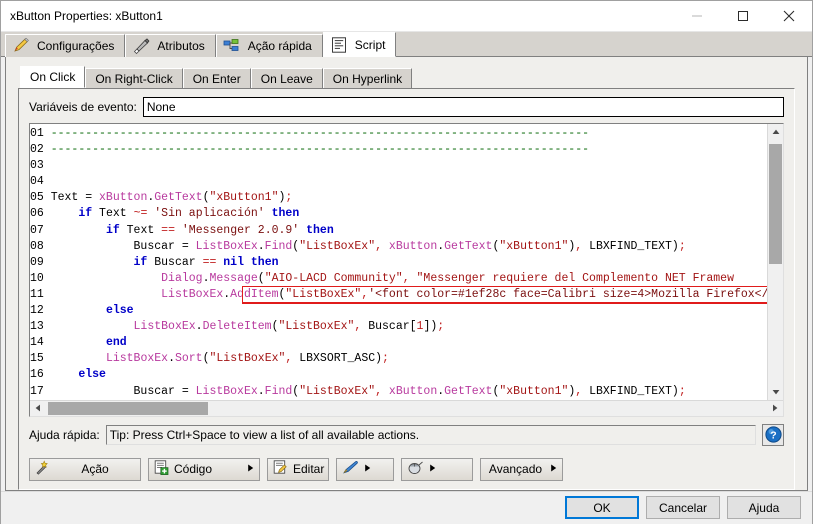 Image resolution: width=813 pixels, height=524 pixels. Describe the element at coordinates (697, 16) in the screenshot. I see `minimize-button` at that location.